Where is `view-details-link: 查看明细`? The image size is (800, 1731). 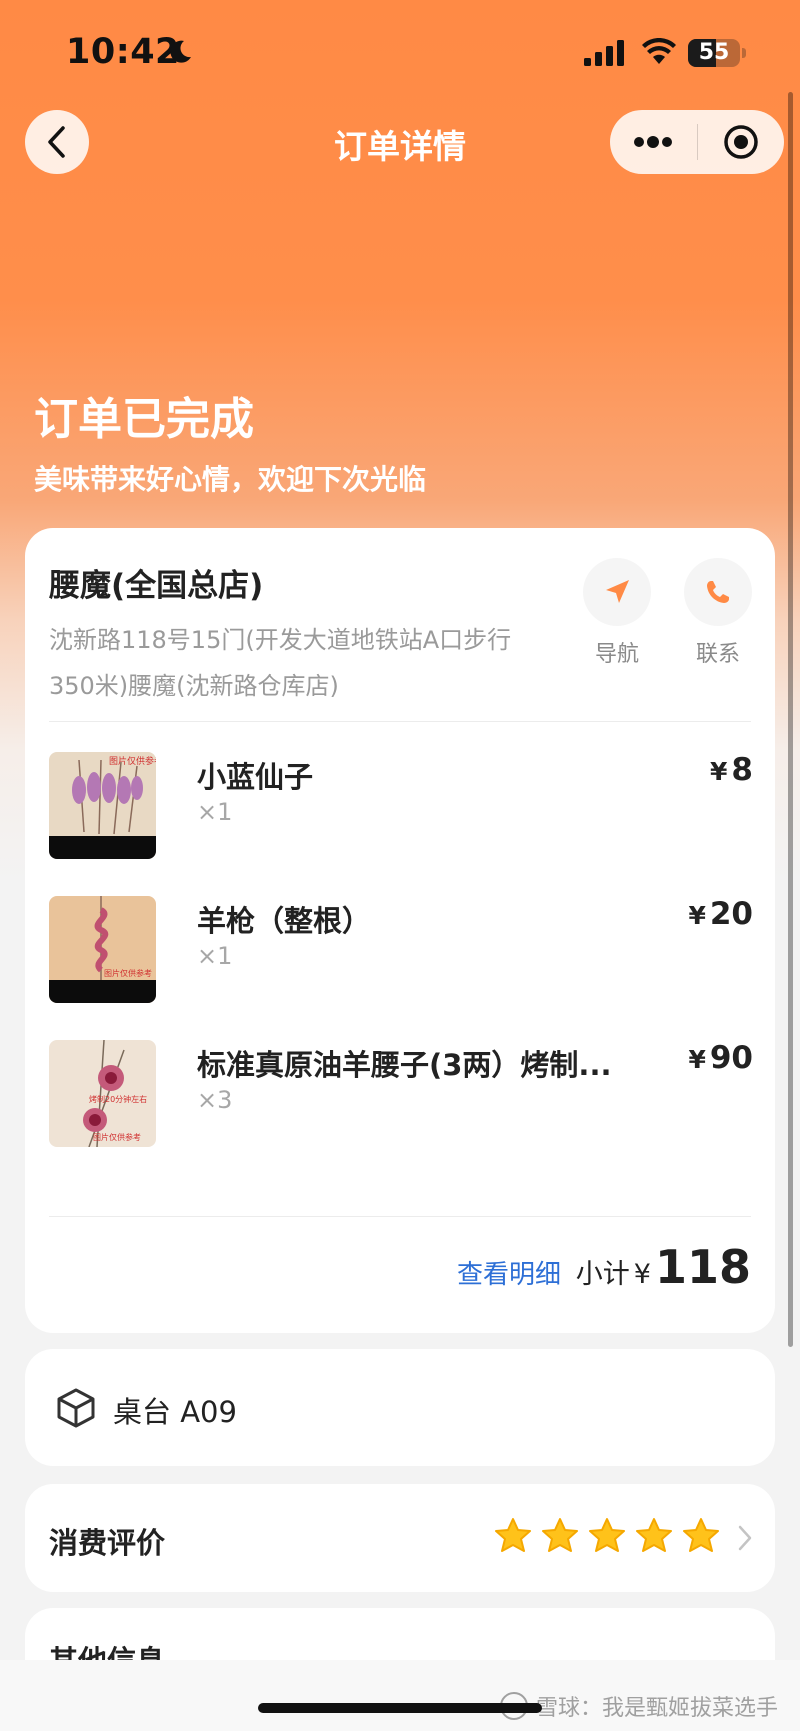 view-details-link: 查看明细 is located at coordinates (509, 1272).